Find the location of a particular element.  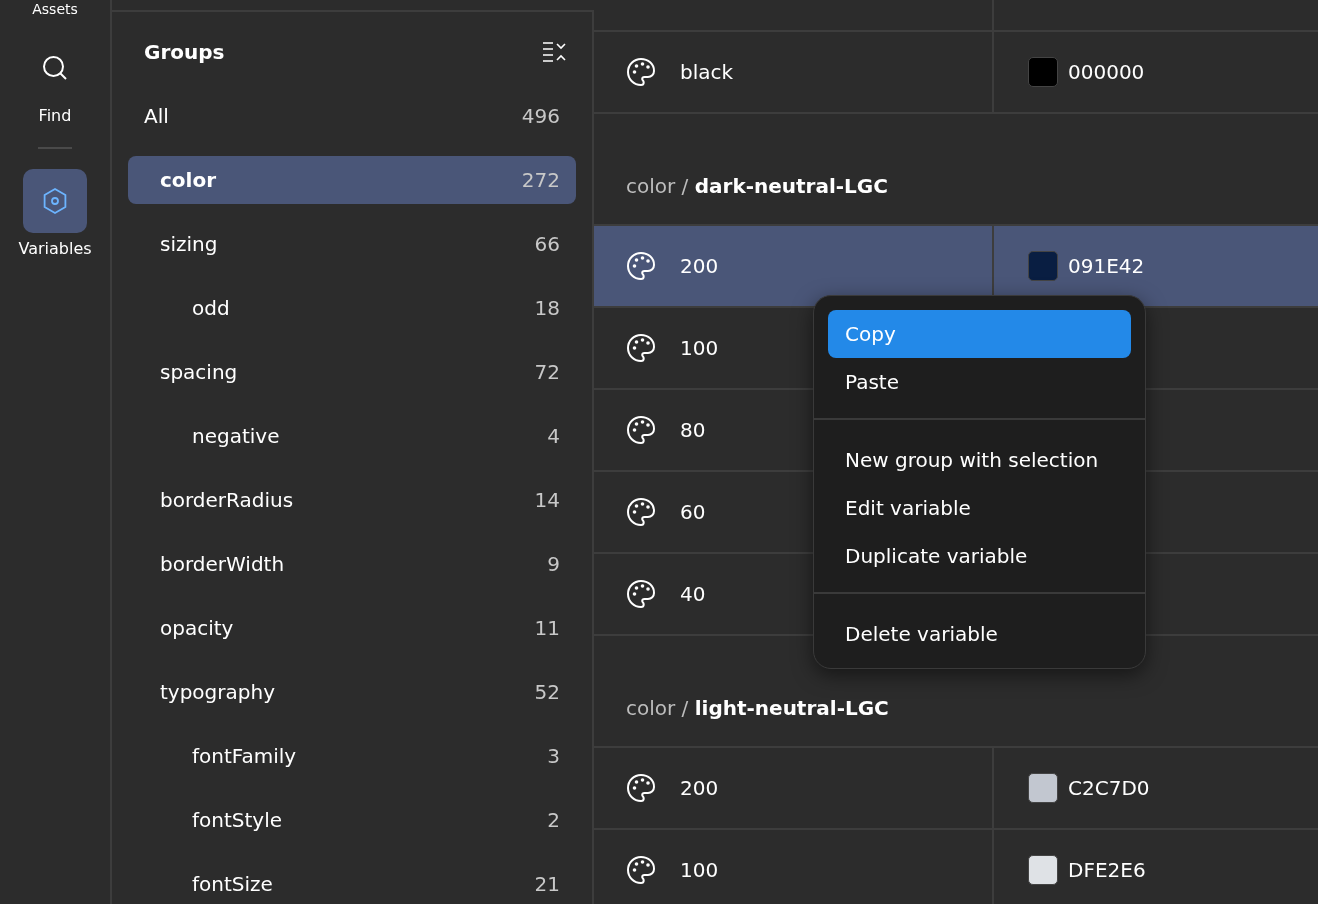

color-value: C2C7D0 is located at coordinates (1109, 788).